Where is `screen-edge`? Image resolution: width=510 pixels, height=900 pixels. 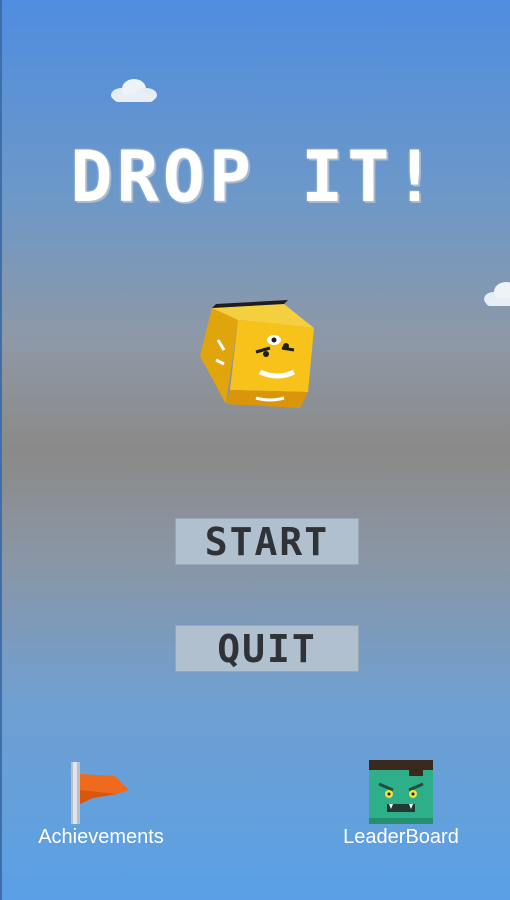
screen-edge is located at coordinates (1, 450).